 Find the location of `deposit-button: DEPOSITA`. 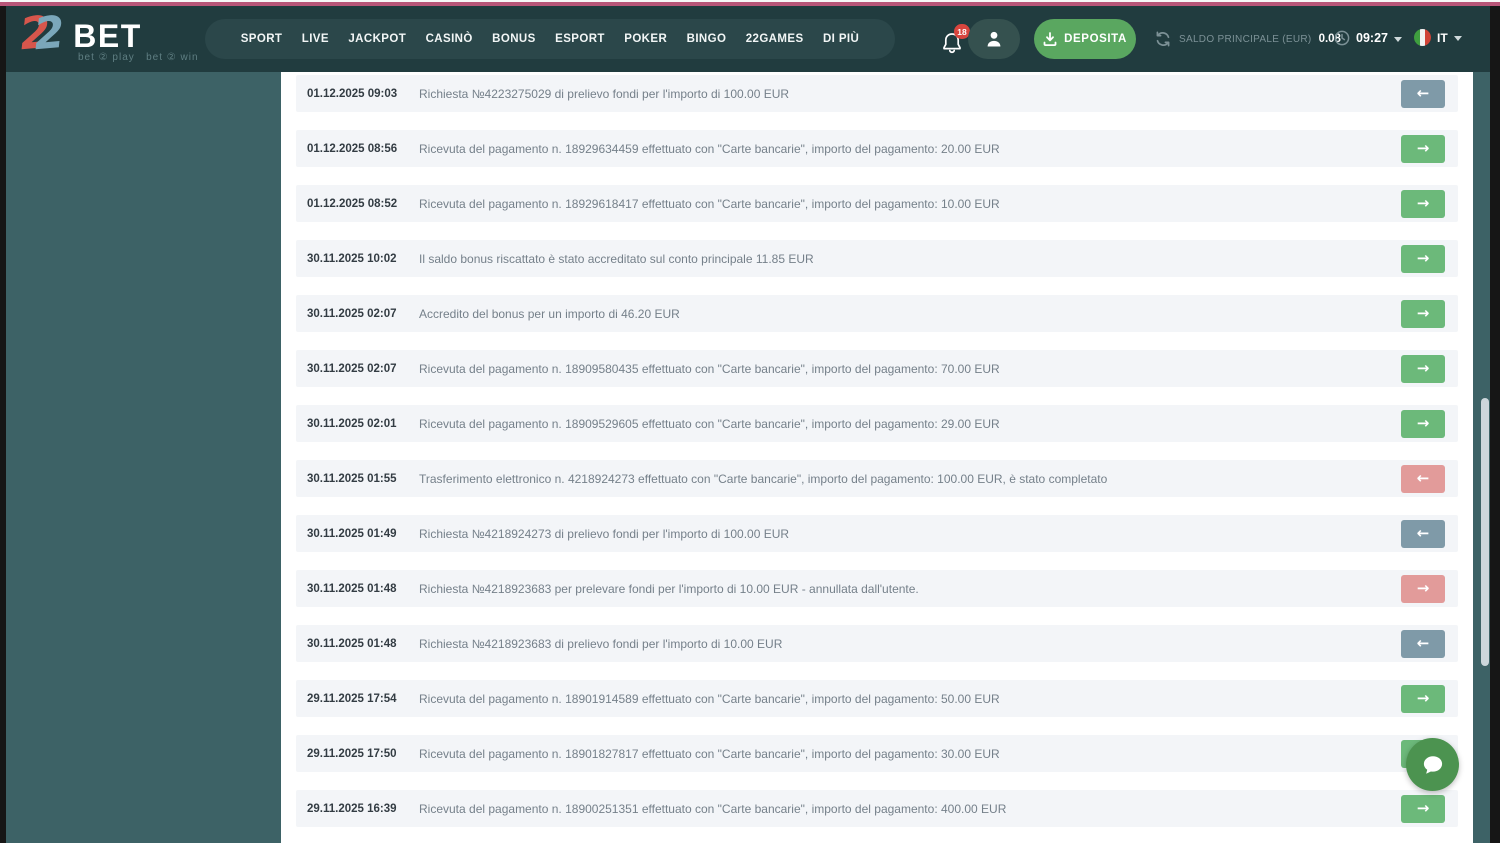

deposit-button: DEPOSITA is located at coordinates (1085, 39).